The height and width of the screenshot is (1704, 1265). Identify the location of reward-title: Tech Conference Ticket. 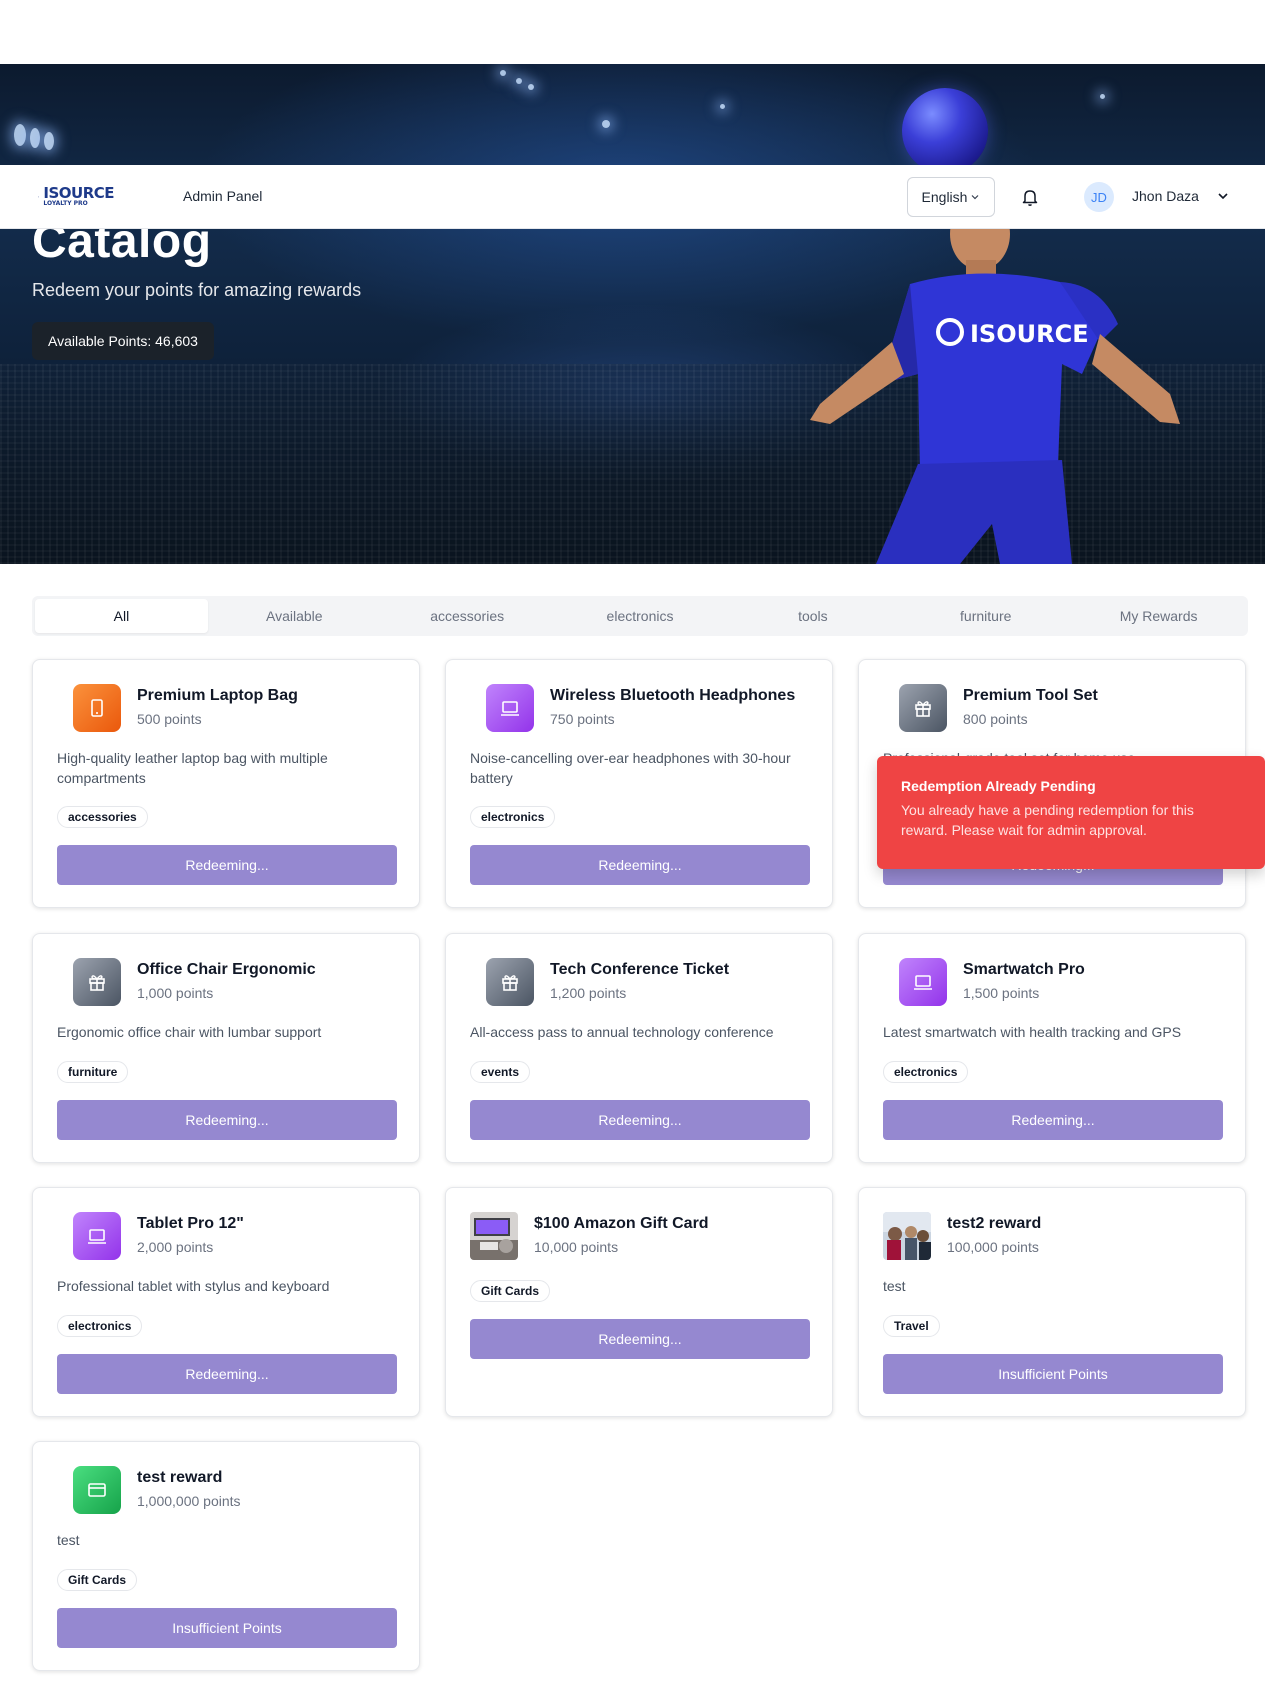
(640, 969).